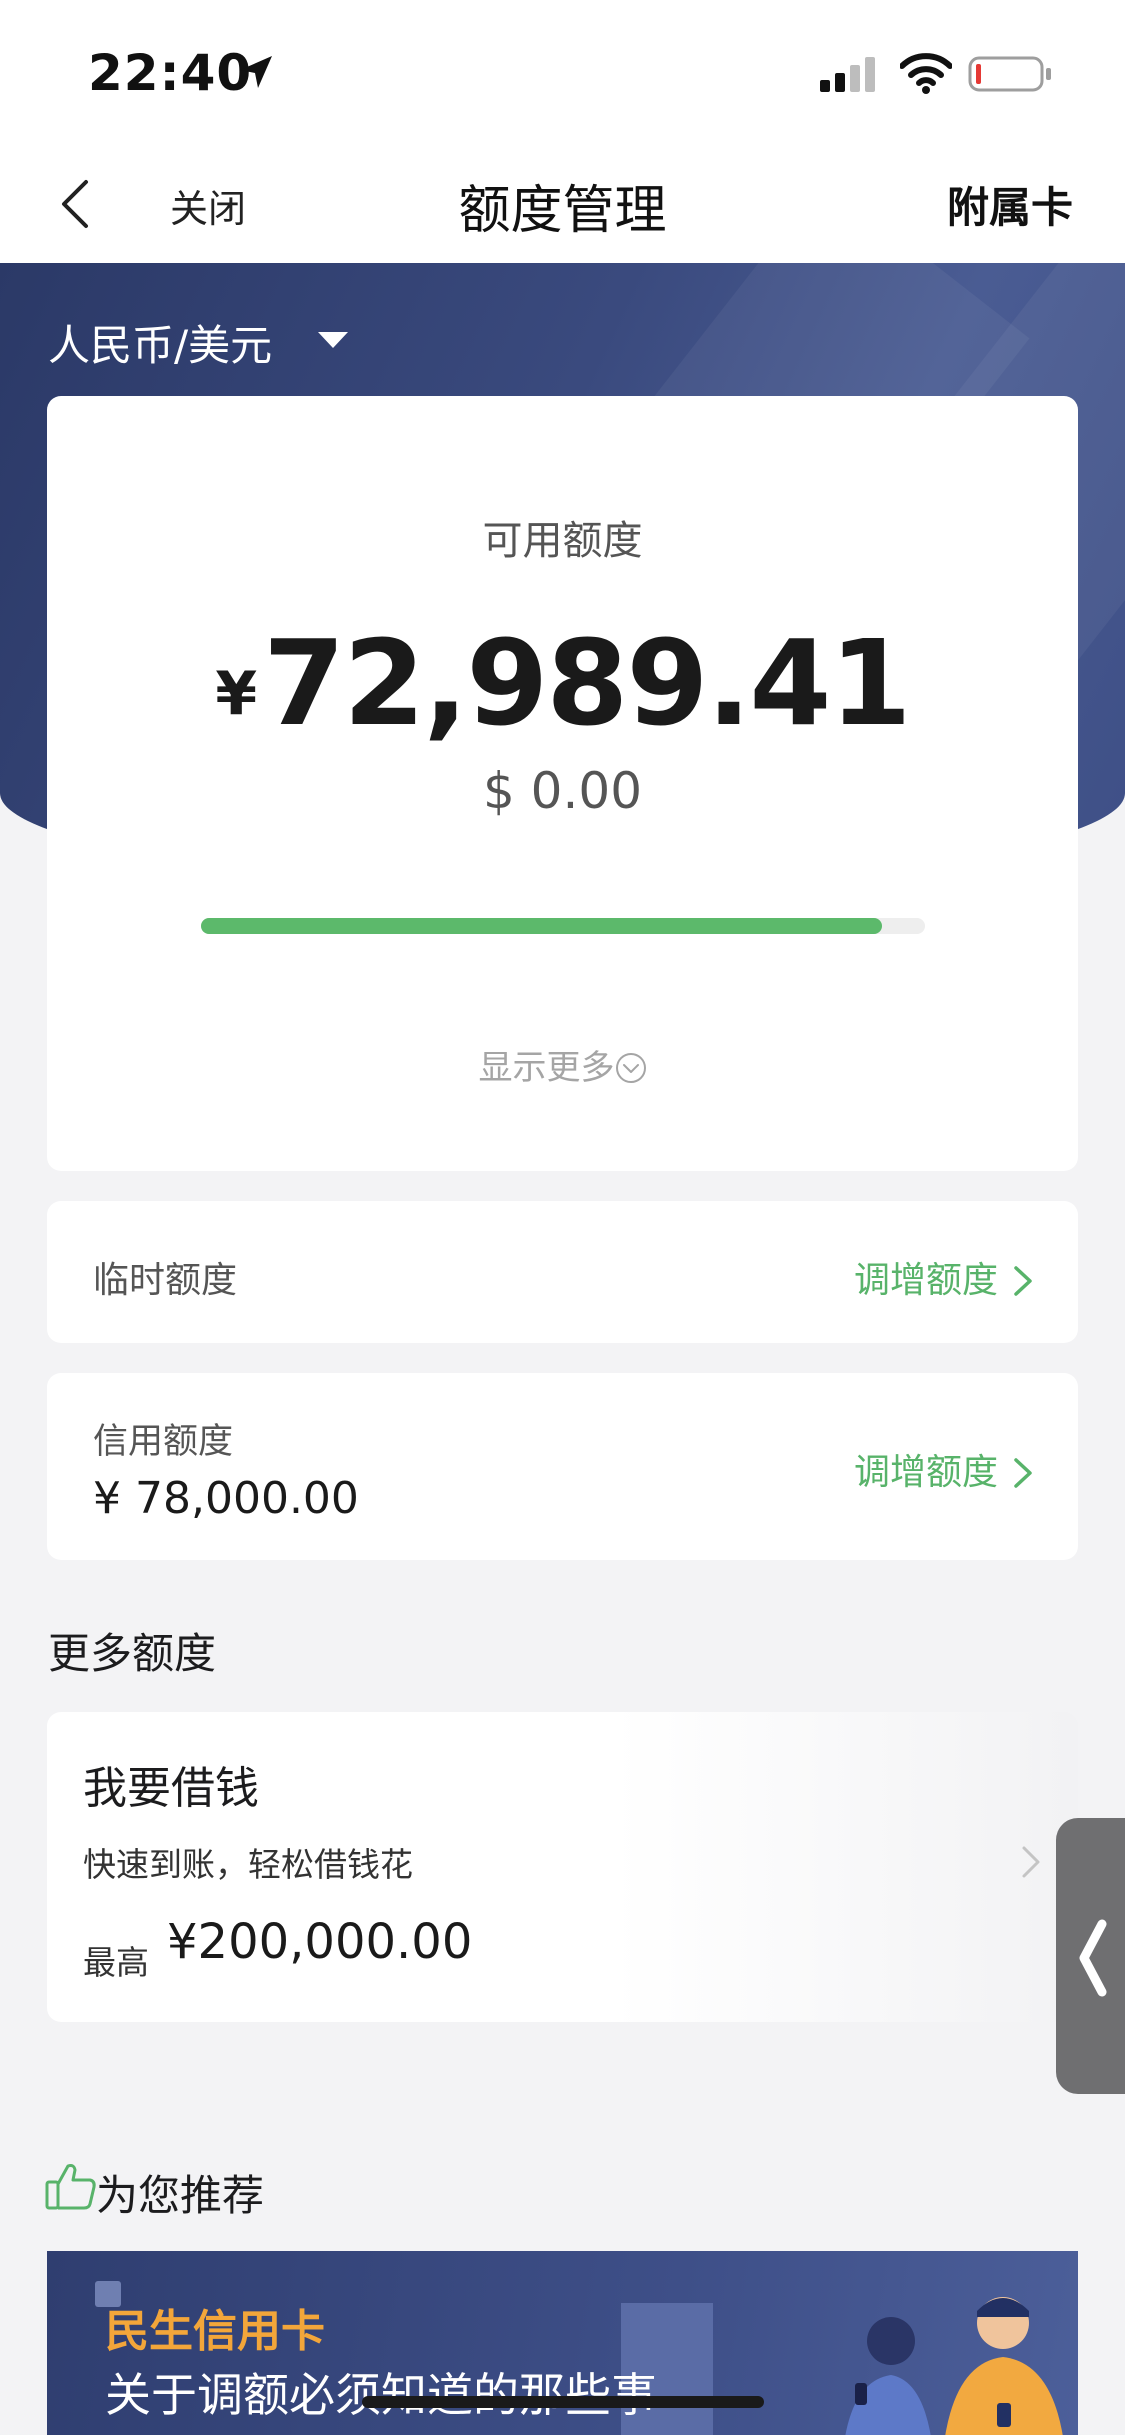 The image size is (1125, 2435). What do you see at coordinates (1010, 204) in the screenshot?
I see `supplementary-card-button: 附属卡` at bounding box center [1010, 204].